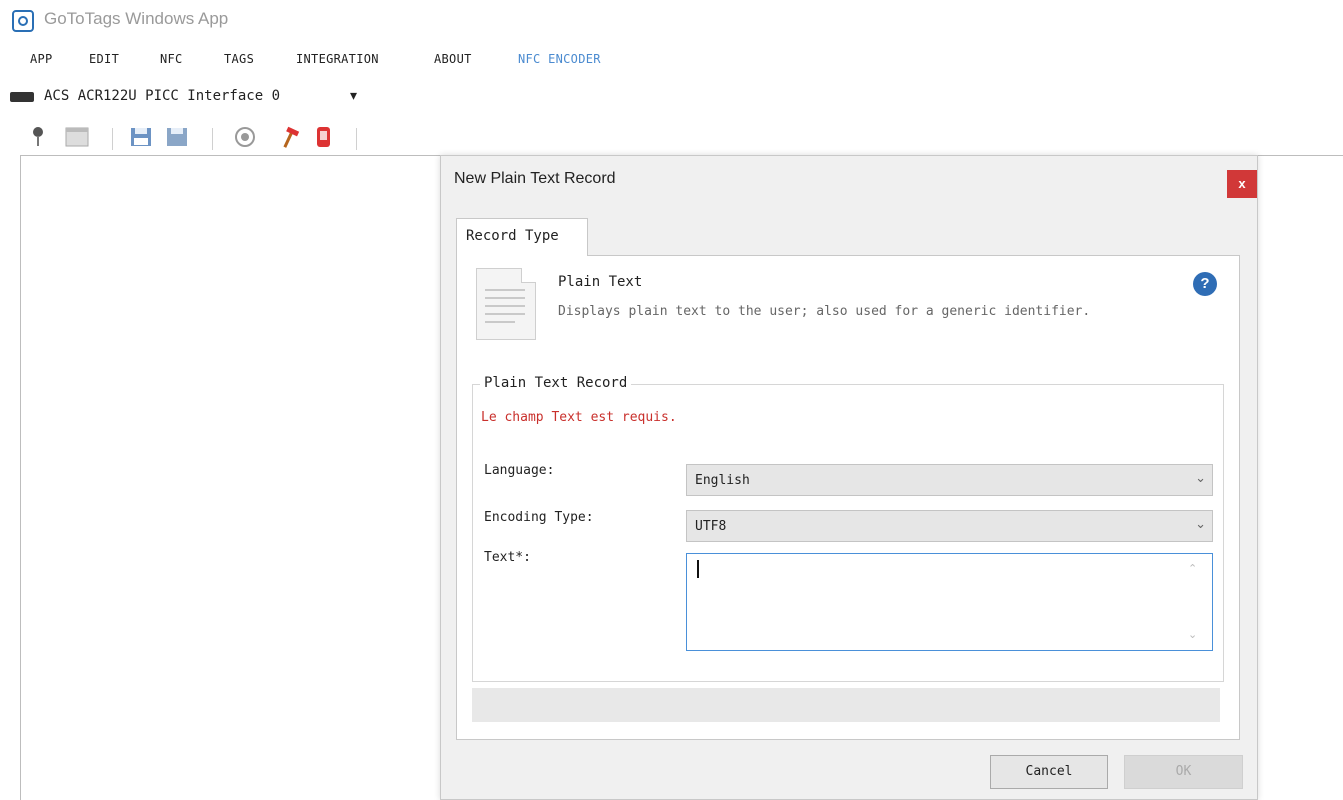 Image resolution: width=1343 pixels, height=800 pixels. What do you see at coordinates (535, 178) in the screenshot?
I see `dialog-title: New Plain Text Record` at bounding box center [535, 178].